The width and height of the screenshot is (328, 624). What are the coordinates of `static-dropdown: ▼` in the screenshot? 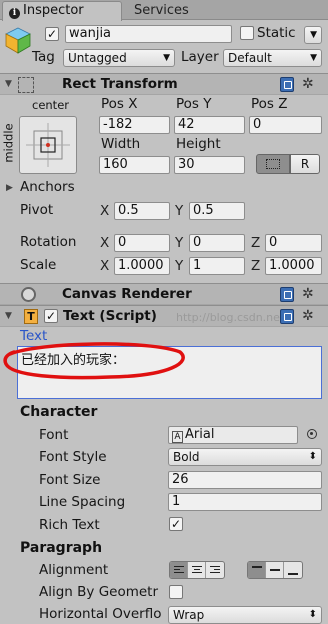 It's located at (313, 35).